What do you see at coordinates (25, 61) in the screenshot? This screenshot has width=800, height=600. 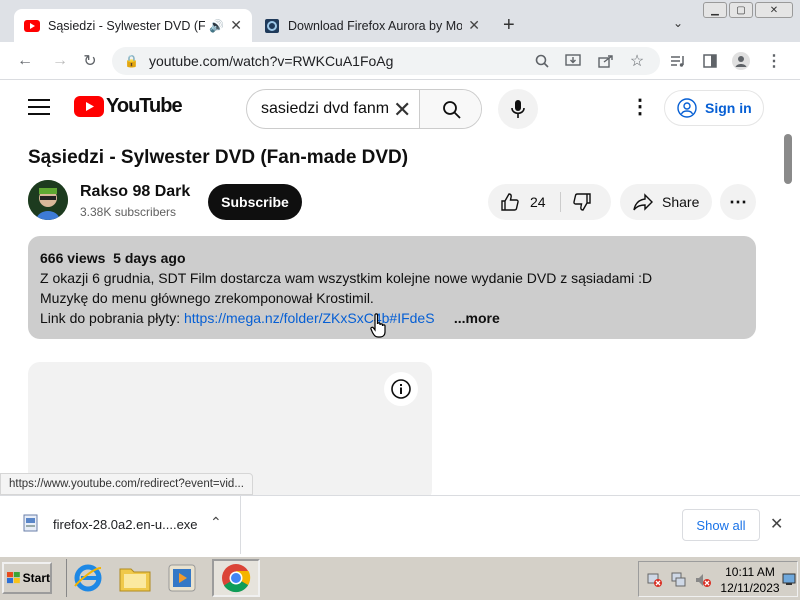 I see `back-icon: ←` at bounding box center [25, 61].